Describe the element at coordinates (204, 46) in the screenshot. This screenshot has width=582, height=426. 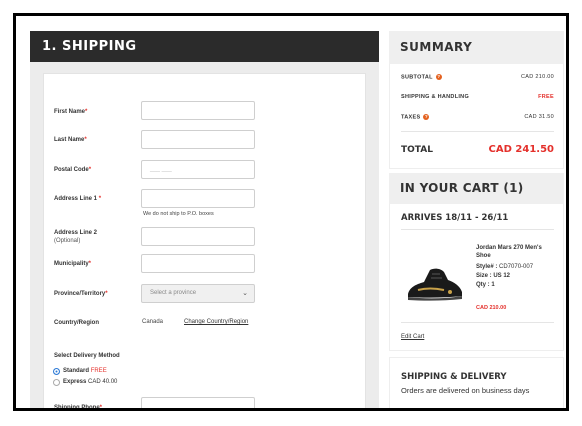
I see `shipping-header: 1. SHIPPING` at that location.